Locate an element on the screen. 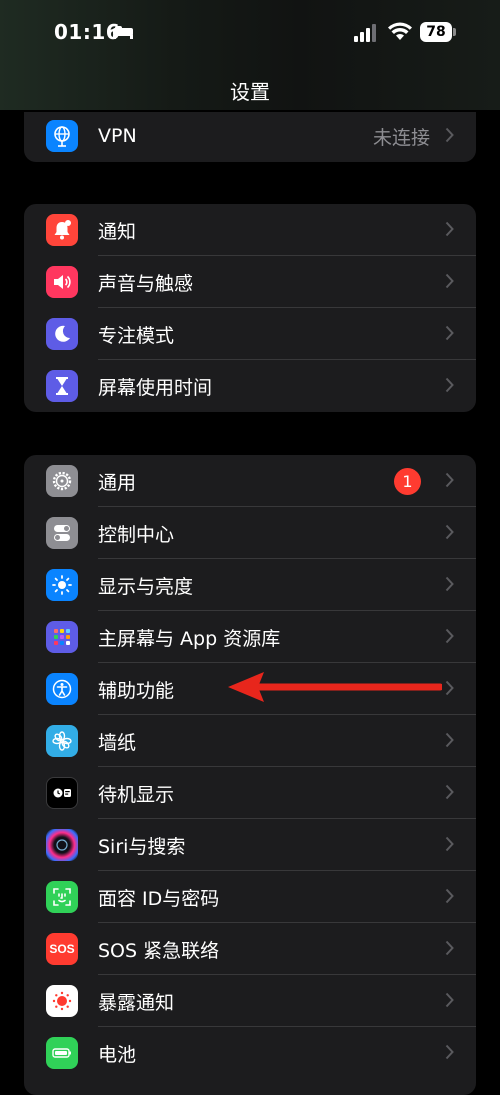  settings-row-battery: 电池 is located at coordinates (250, 1053).